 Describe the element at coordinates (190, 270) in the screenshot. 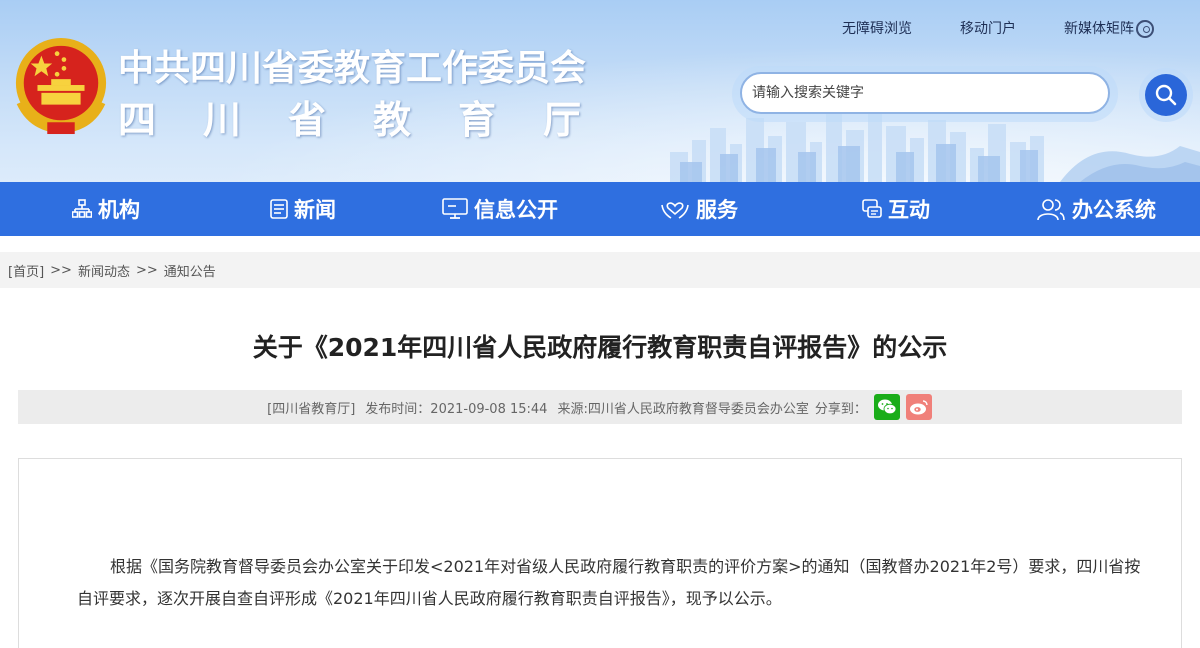

I see `breadcrumb-notices: 通知公告` at that location.